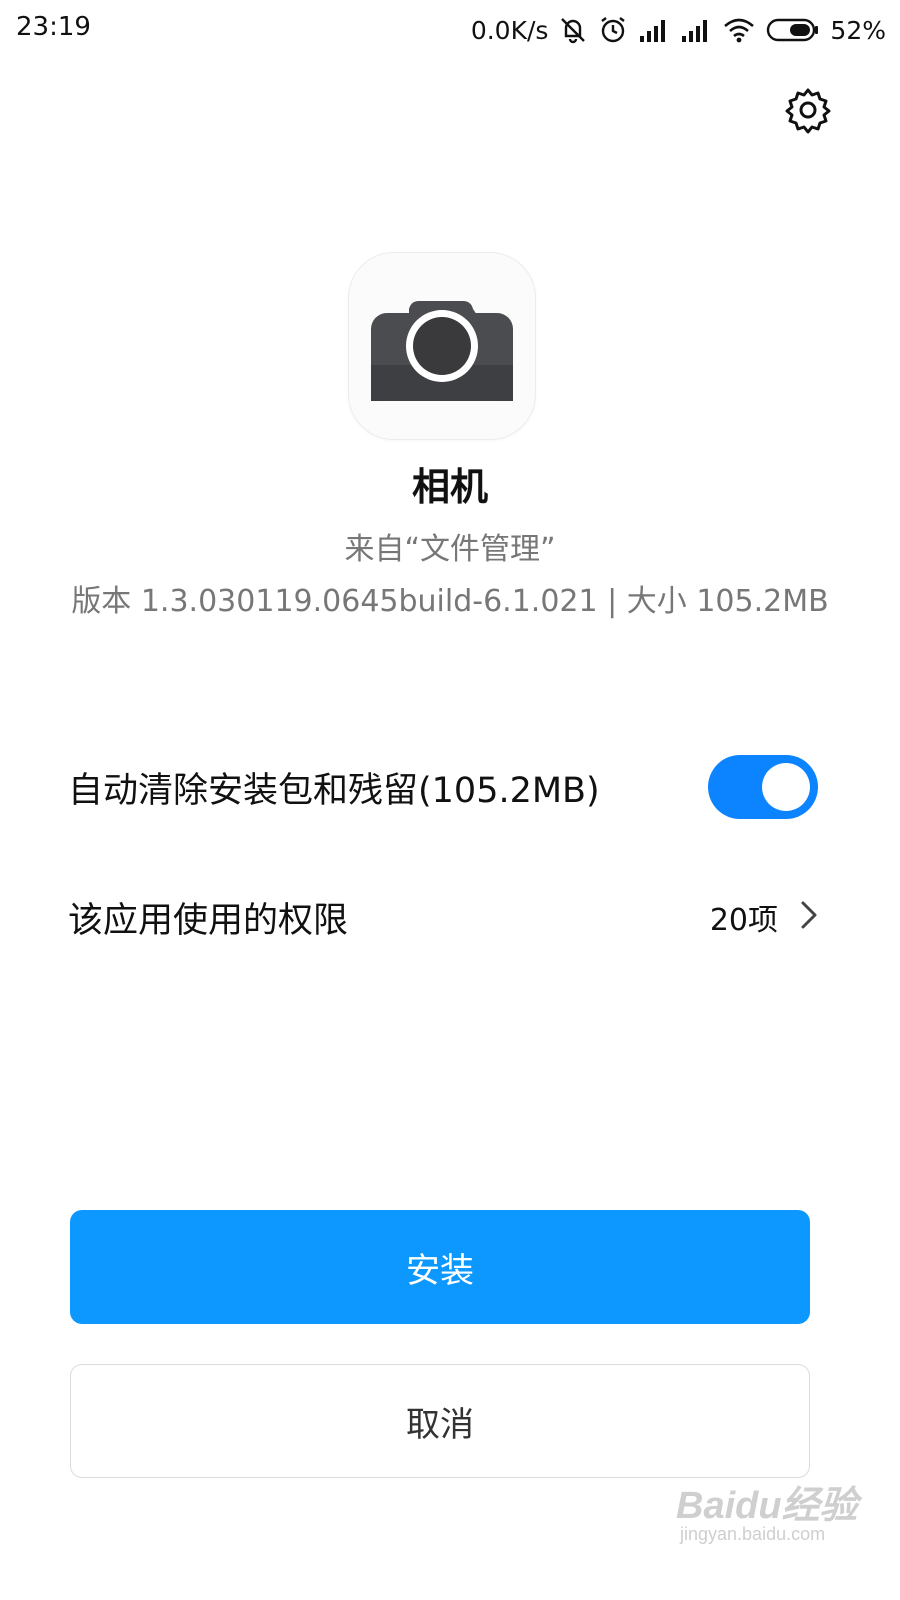  I want to click on baidu-watermark: Baidu经验 jingyan.baidu.com, so click(776, 1514).